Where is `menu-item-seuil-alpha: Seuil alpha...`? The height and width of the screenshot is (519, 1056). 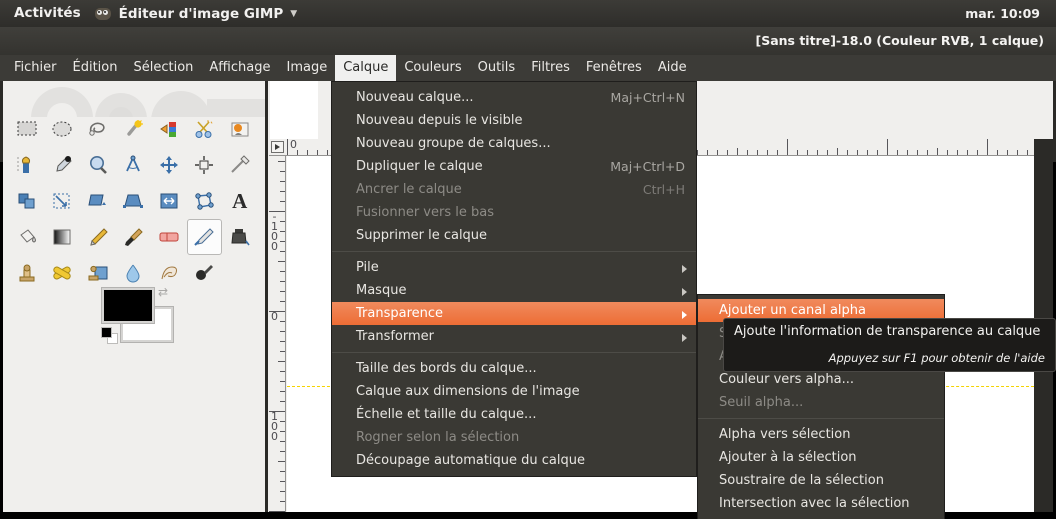
menu-item-seuil-alpha: Seuil alpha... is located at coordinates (821, 402).